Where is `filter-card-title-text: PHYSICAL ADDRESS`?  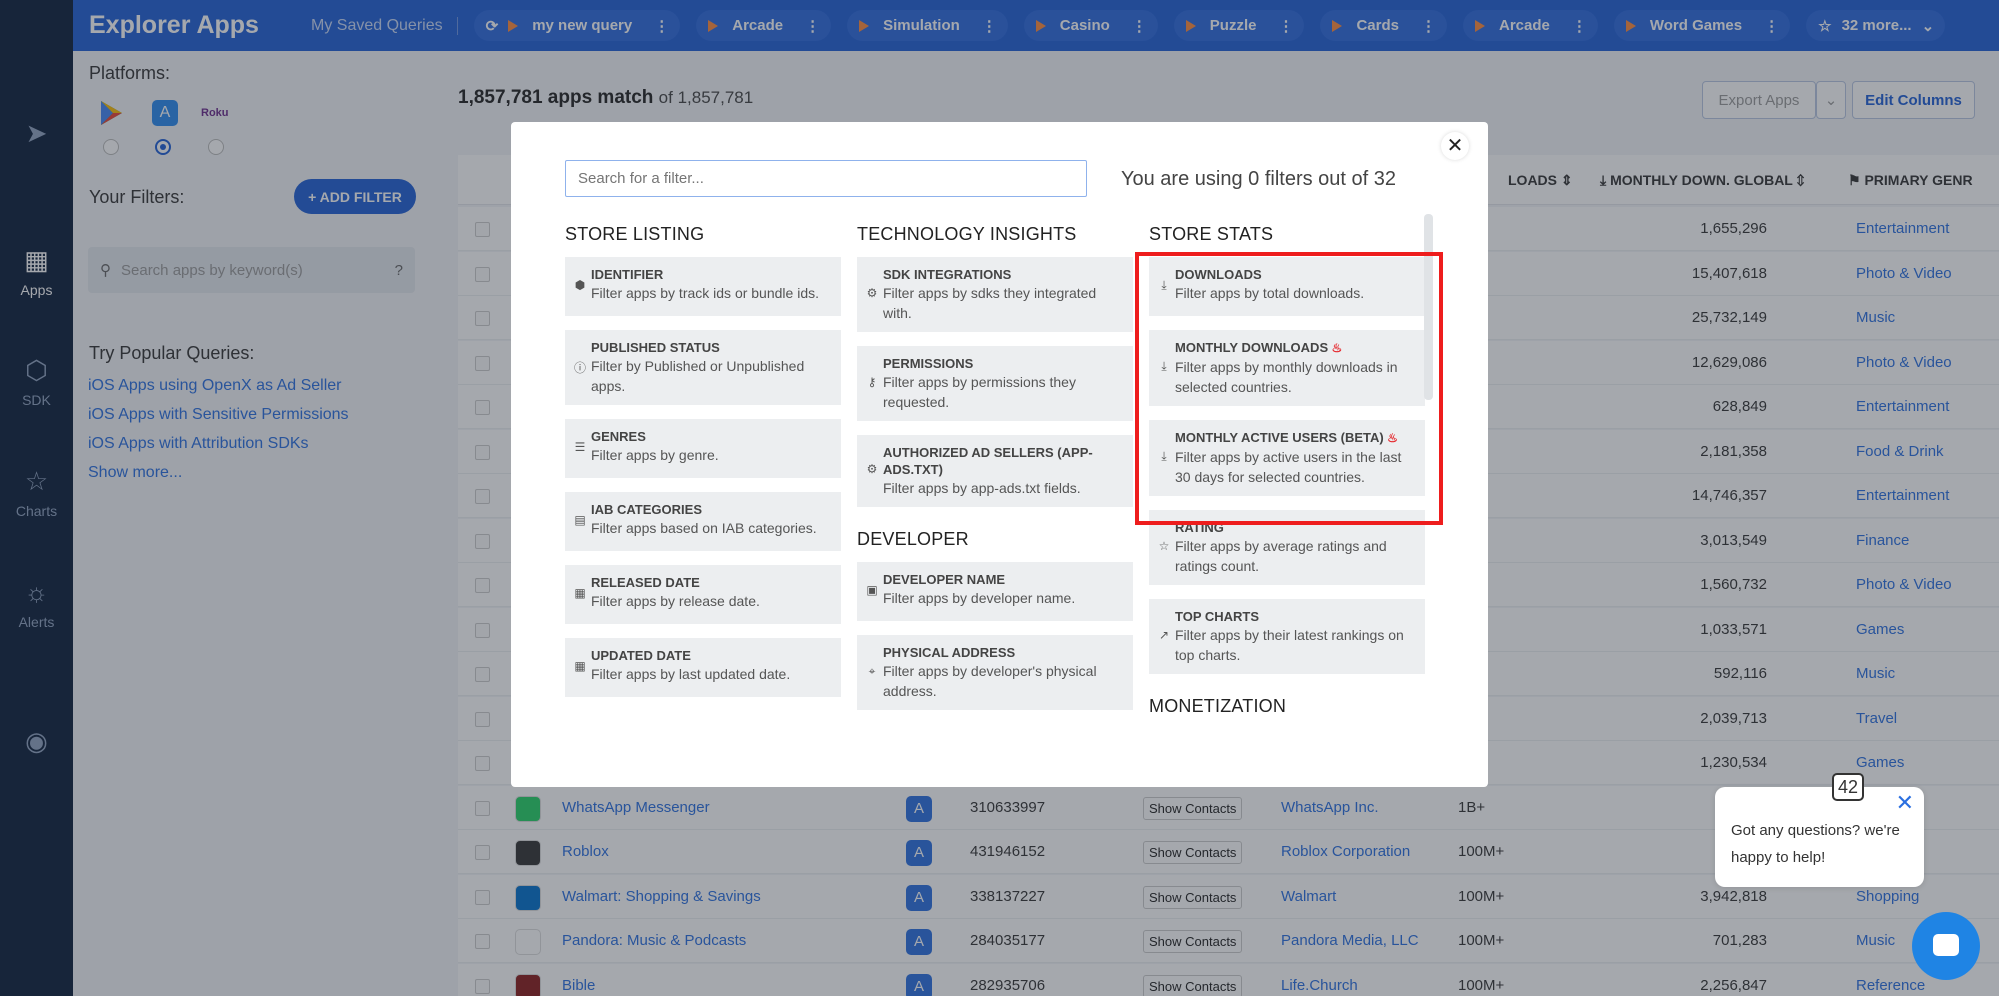 filter-card-title-text: PHYSICAL ADDRESS is located at coordinates (949, 652).